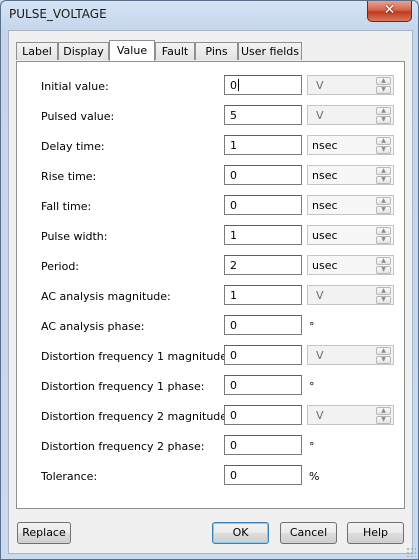  Describe the element at coordinates (211, 177) in the screenshot. I see `field-row-rise-time: Rise time: 0 nsec ▲ ▼` at that location.